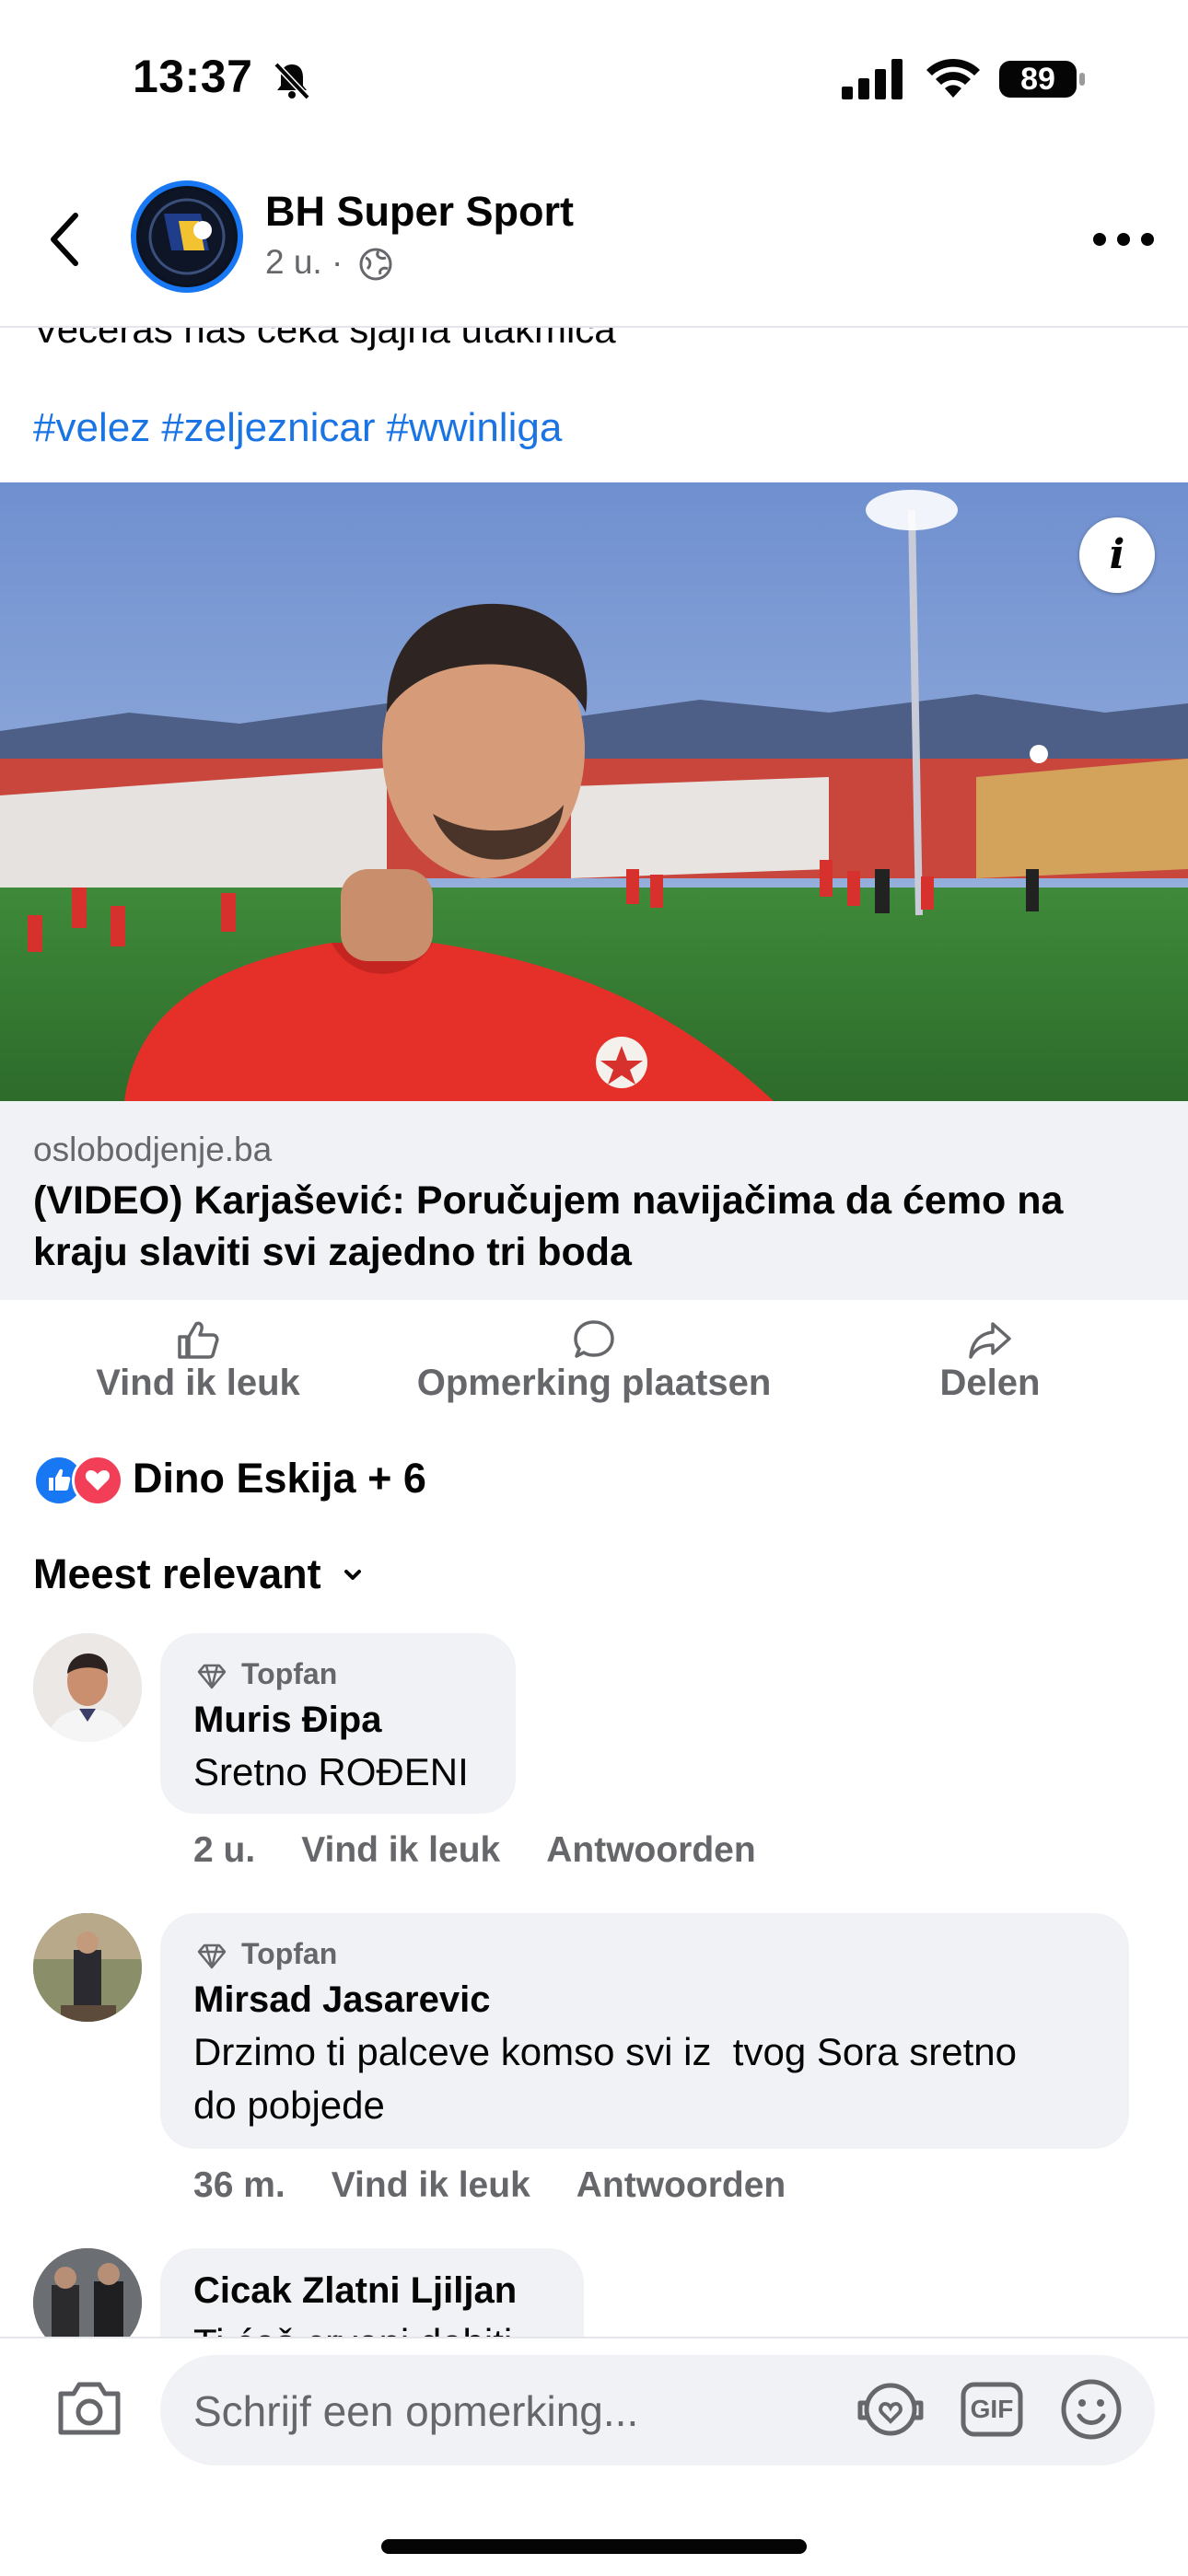 This screenshot has width=1188, height=2576. Describe the element at coordinates (177, 1574) in the screenshot. I see `comment-sort-dropdown: Meest relevant` at that location.